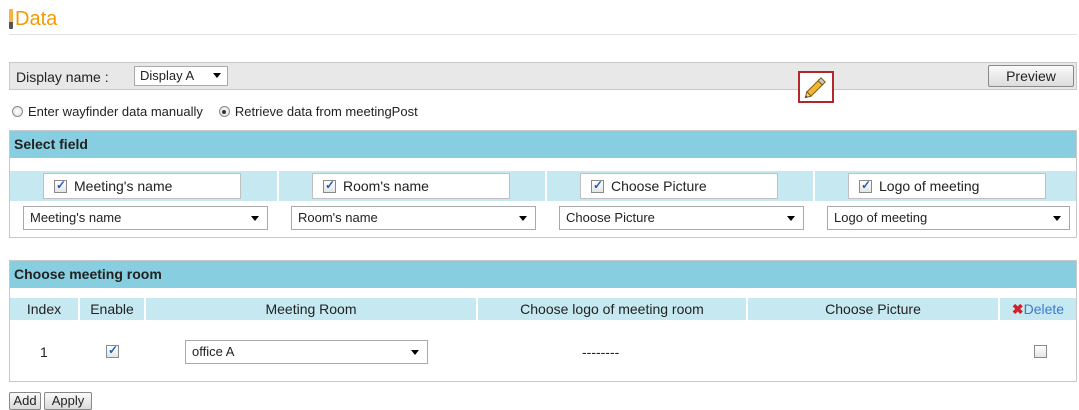  I want to click on meeting-room-header: Choose meeting room, so click(543, 274).